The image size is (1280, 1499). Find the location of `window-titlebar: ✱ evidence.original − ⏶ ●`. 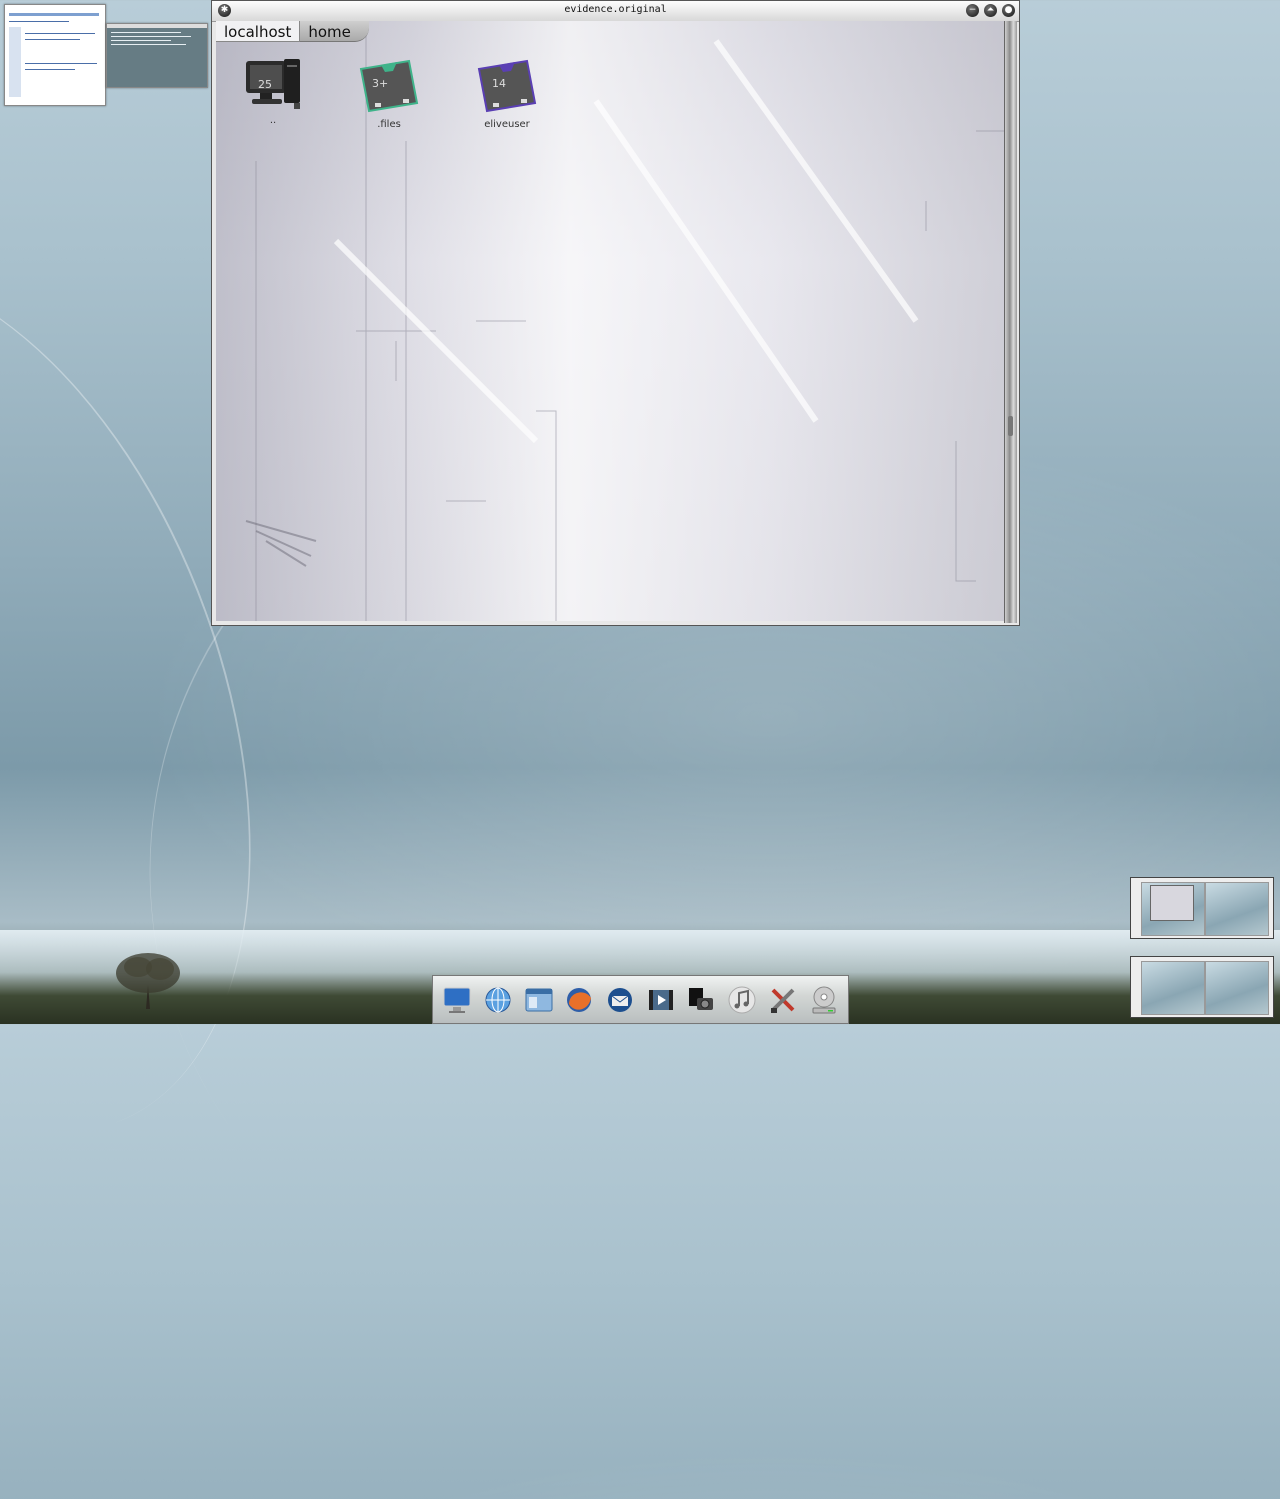

window-titlebar: ✱ evidence.original − ⏶ ● is located at coordinates (615, 11).